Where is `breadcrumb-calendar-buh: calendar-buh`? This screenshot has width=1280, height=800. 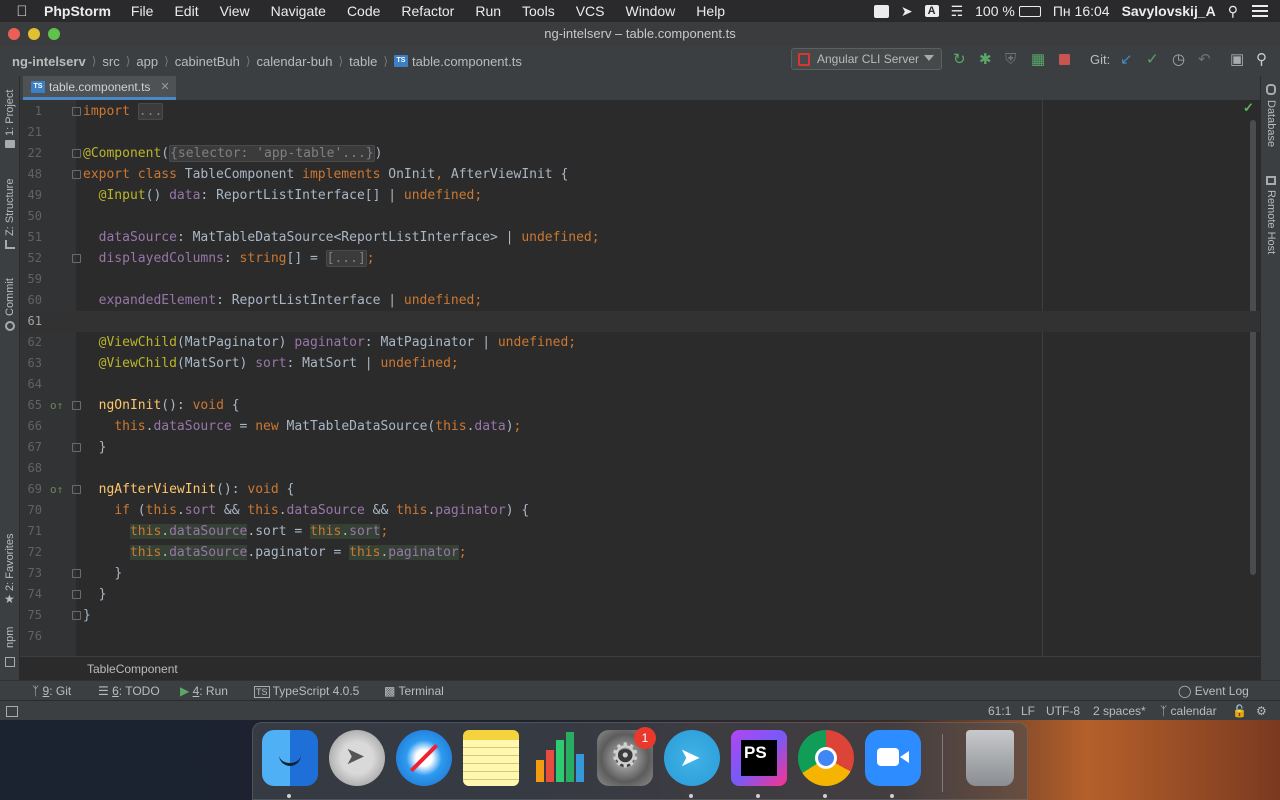 breadcrumb-calendar-buh: calendar-buh is located at coordinates (295, 61).